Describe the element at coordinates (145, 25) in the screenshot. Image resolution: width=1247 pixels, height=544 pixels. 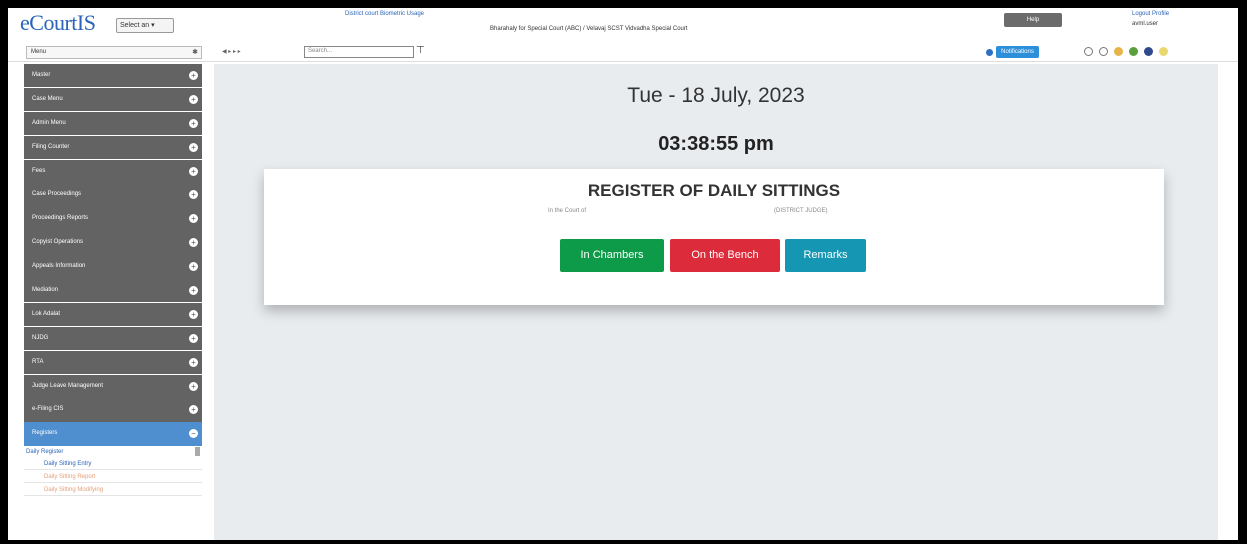
I see `establishment-select: Select an ▾` at that location.